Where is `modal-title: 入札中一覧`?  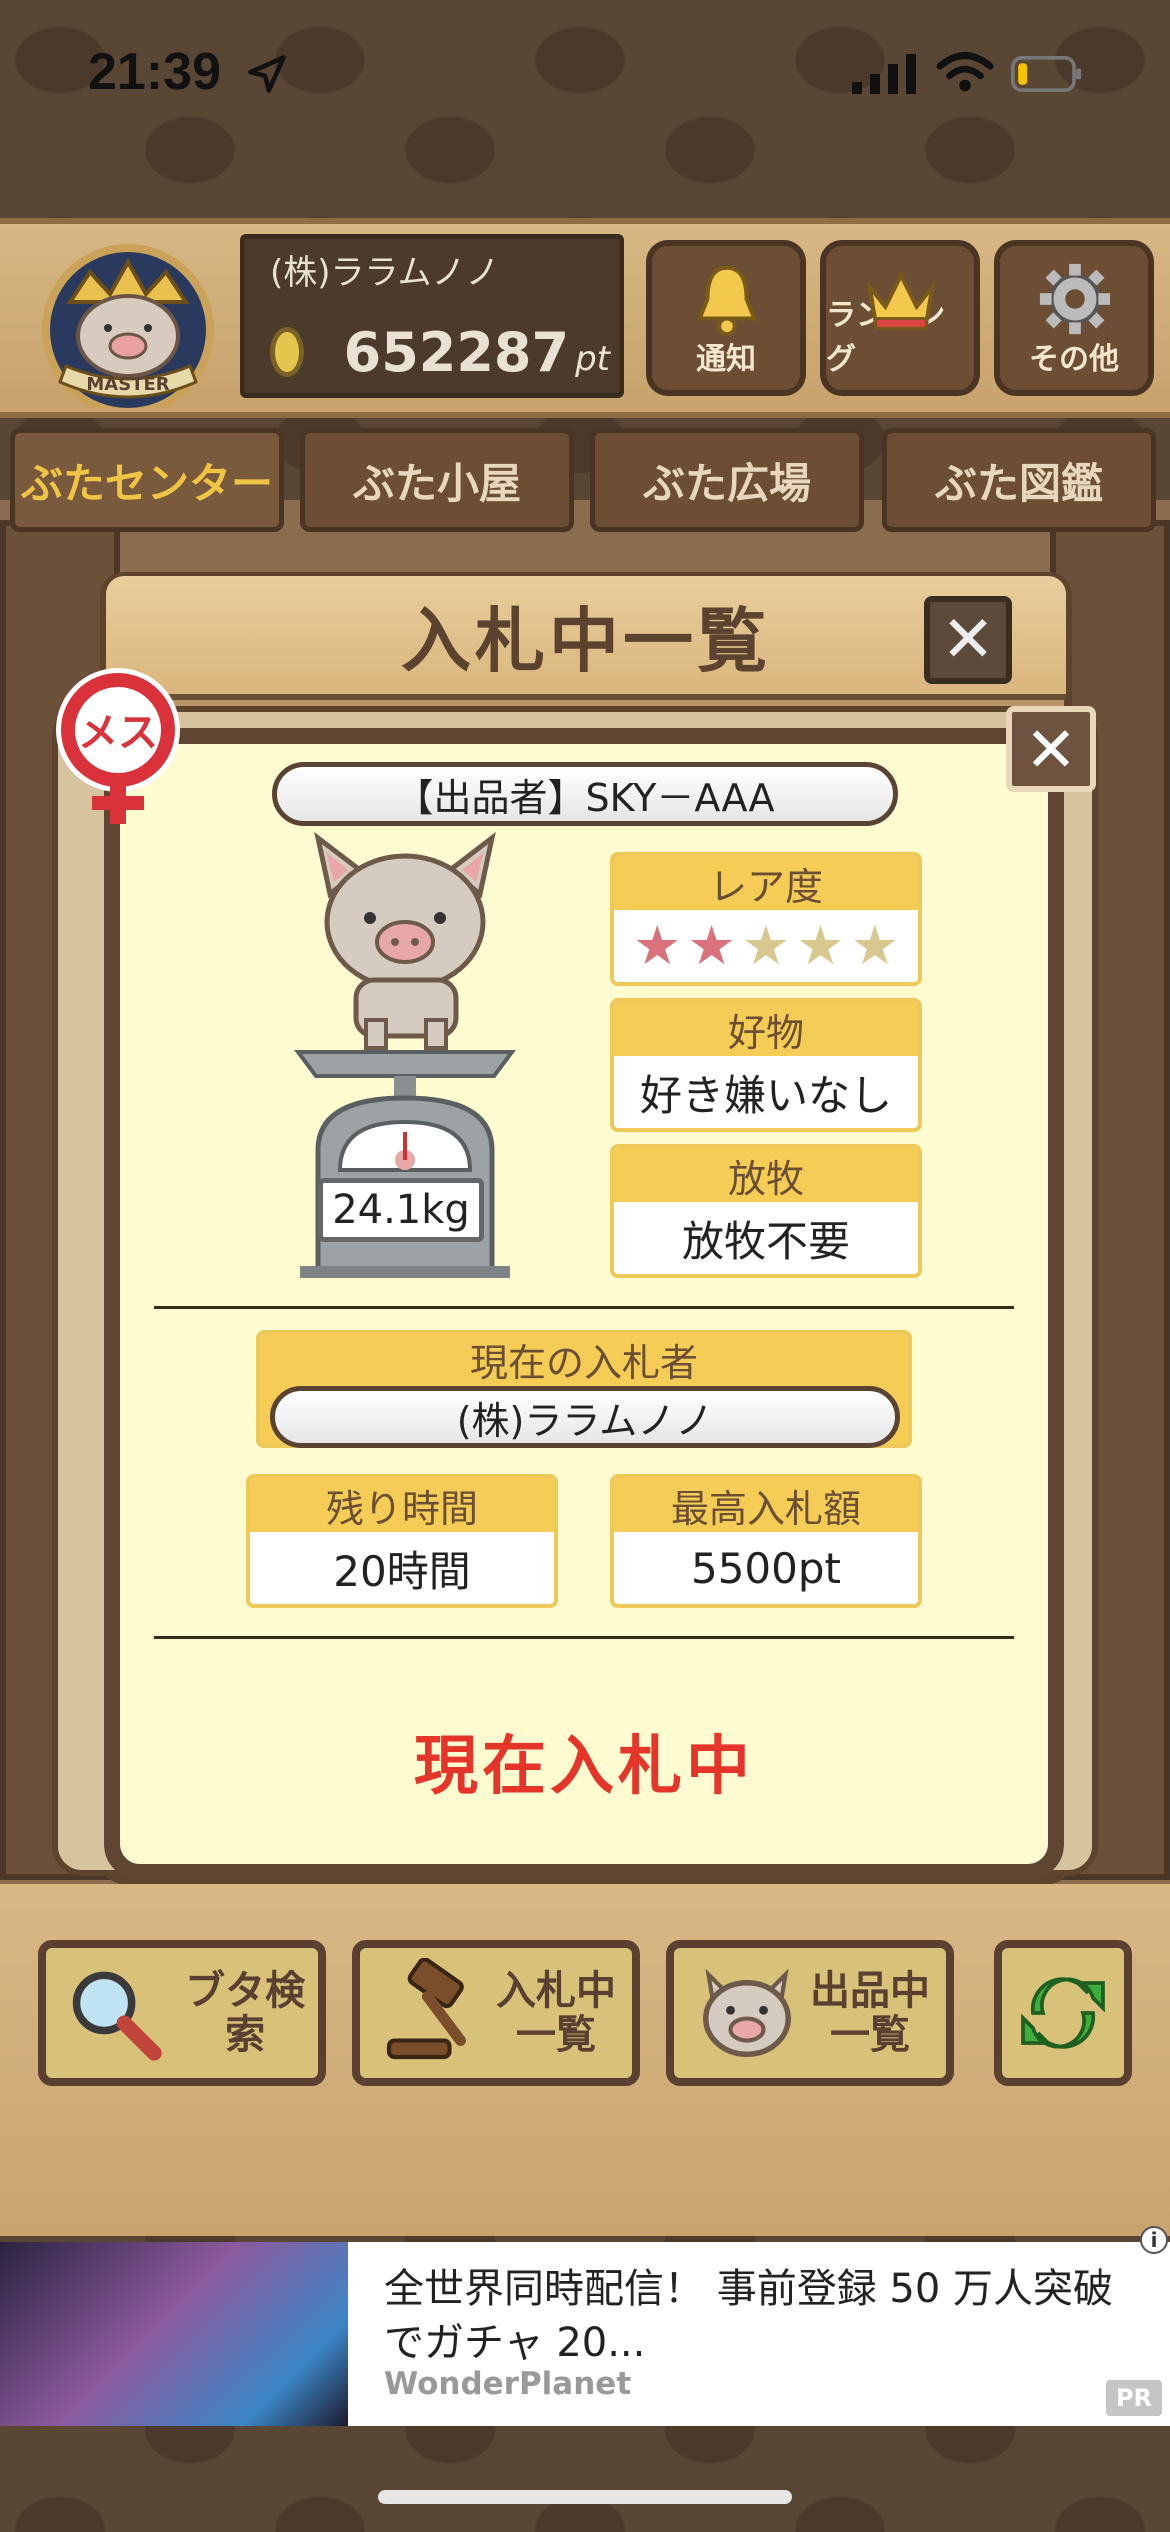
modal-title: 入札中一覧 is located at coordinates (586, 640).